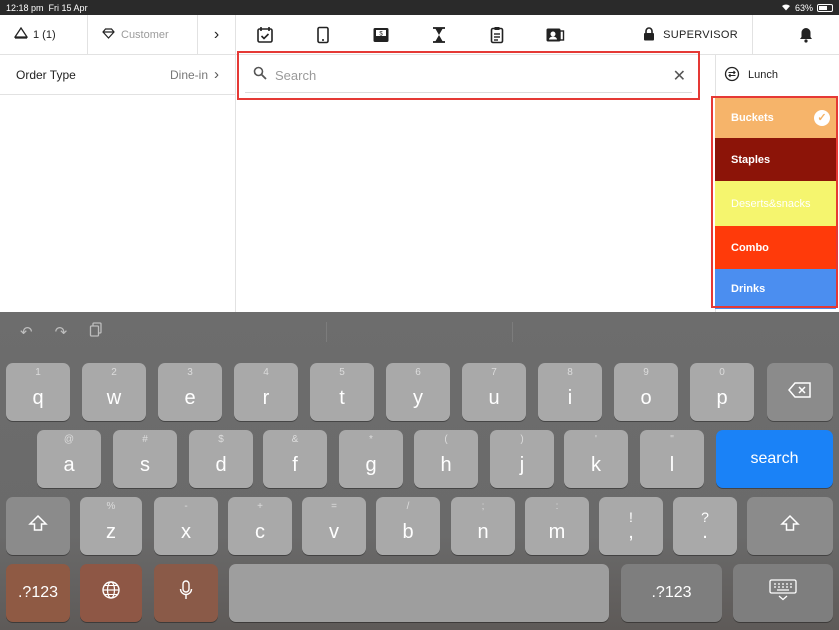 The image size is (839, 630). Describe the element at coordinates (117, 75) in the screenshot. I see `order-type-row: Order Type Dine-in ›` at that location.